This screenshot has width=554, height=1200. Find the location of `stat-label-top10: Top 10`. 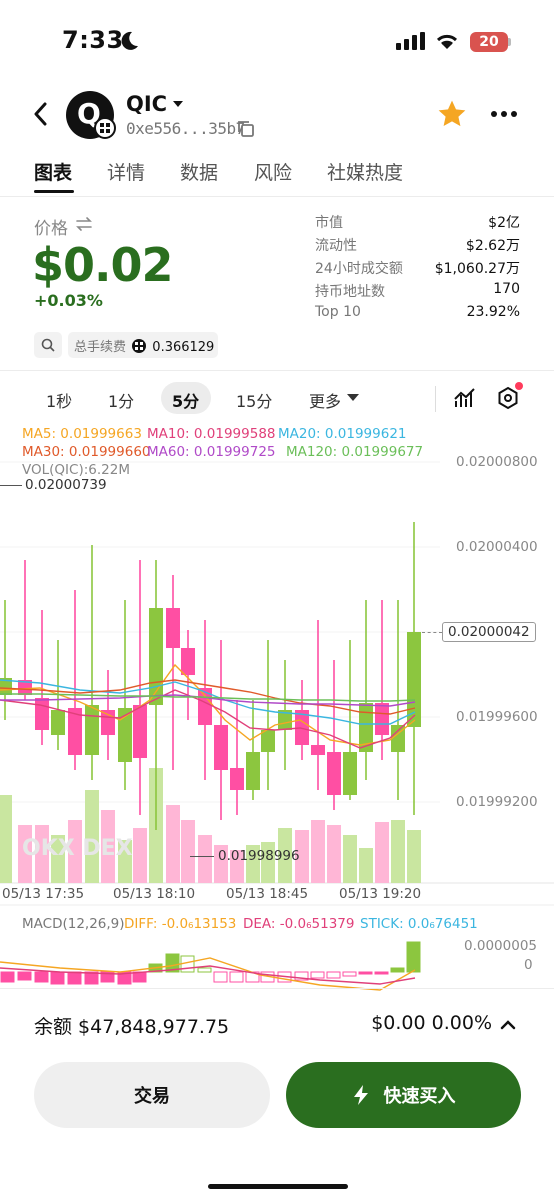

stat-label-top10: Top 10 is located at coordinates (338, 312).